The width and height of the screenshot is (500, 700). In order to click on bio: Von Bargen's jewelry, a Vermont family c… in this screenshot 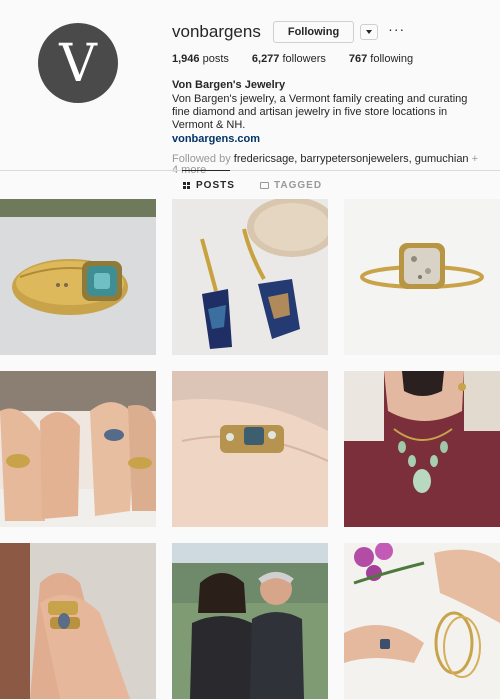, I will do `click(320, 112)`.